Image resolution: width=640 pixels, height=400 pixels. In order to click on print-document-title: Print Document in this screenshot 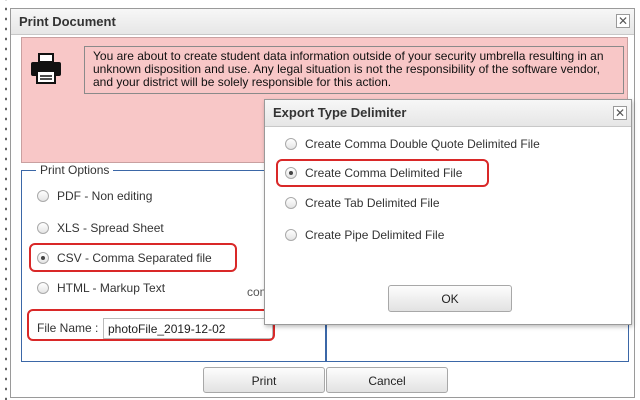, I will do `click(67, 21)`.